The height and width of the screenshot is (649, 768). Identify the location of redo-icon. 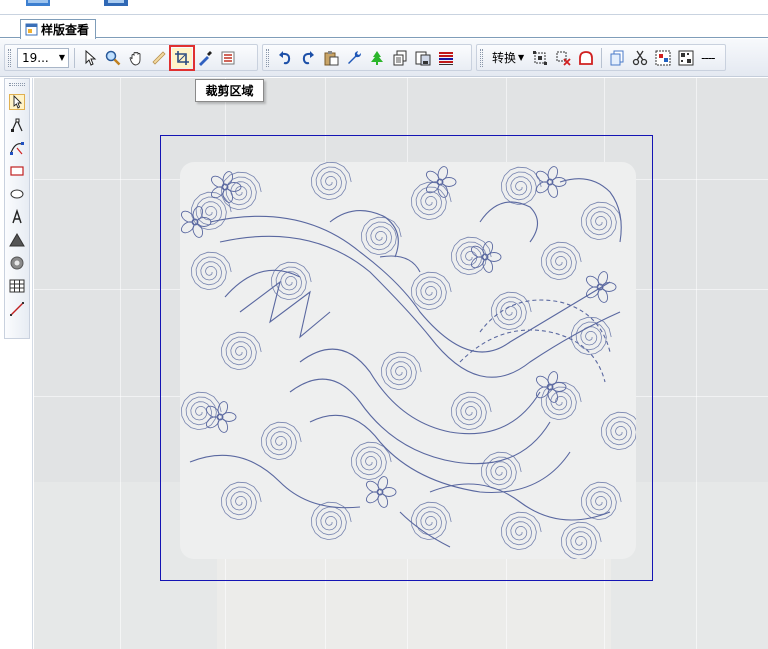
(308, 57).